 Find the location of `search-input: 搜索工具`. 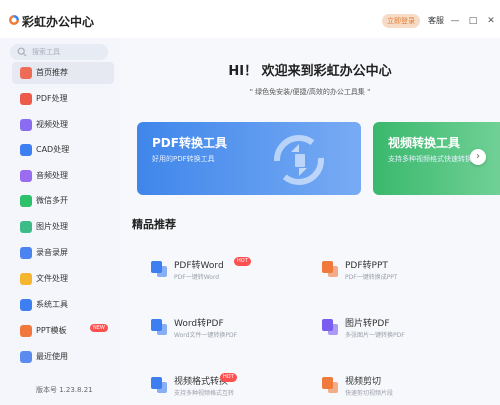

search-input: 搜索工具 is located at coordinates (59, 52).